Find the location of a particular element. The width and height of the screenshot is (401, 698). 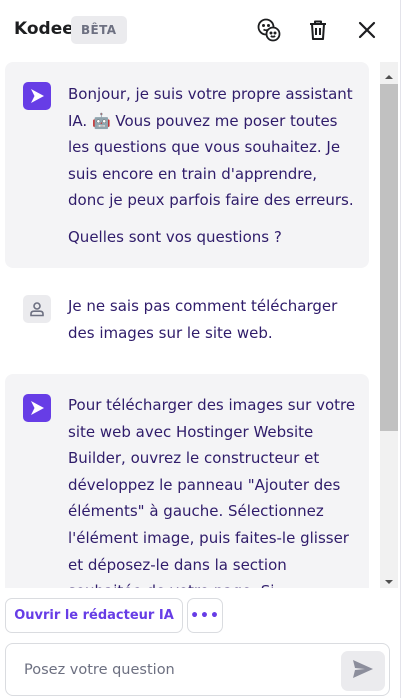

clear-chat-button is located at coordinates (318, 30).